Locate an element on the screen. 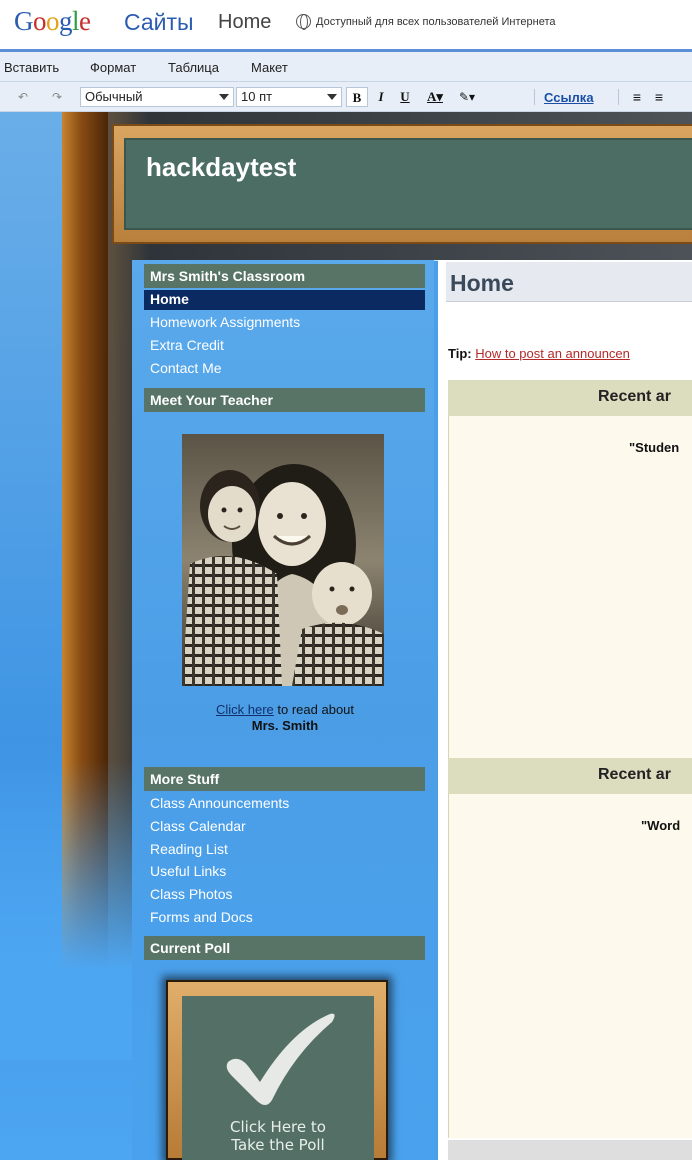  highlighter-icon: ✎▾ is located at coordinates (467, 97).